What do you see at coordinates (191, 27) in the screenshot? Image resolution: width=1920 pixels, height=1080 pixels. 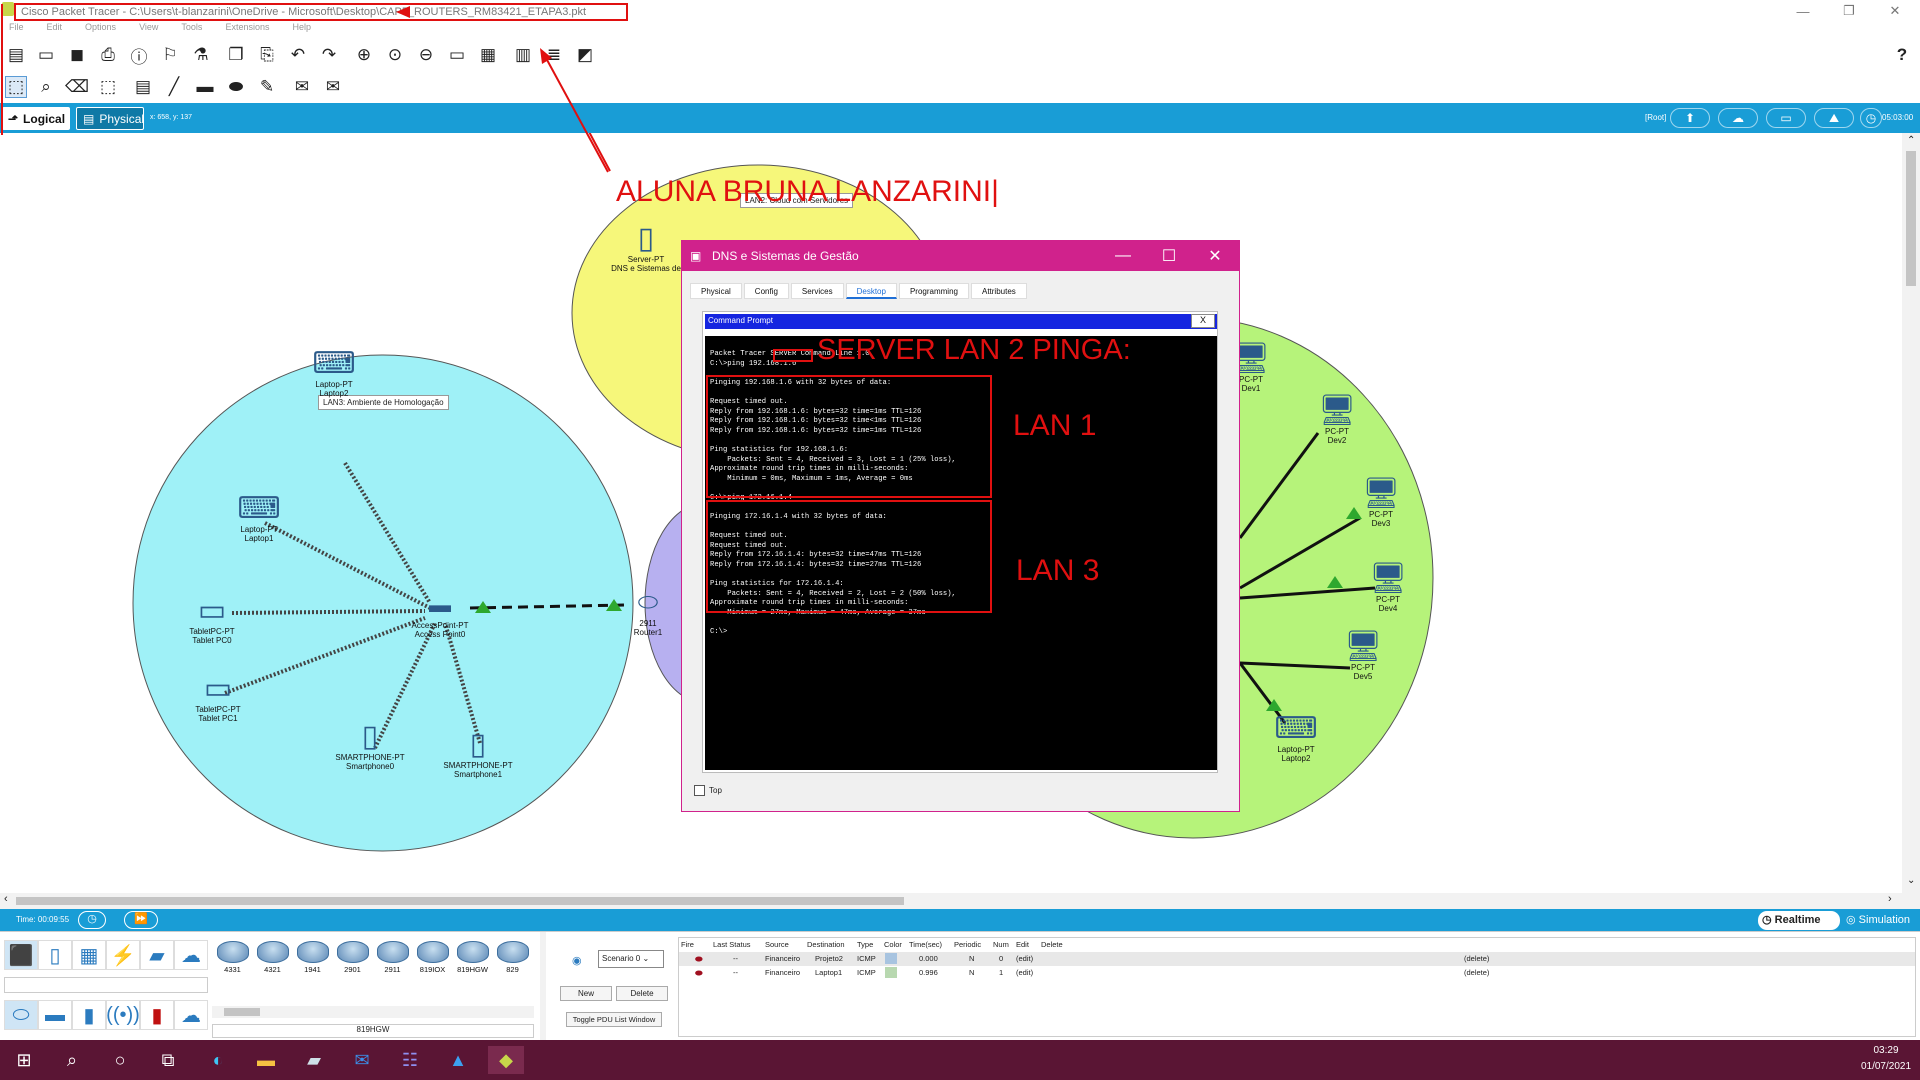 I see `menu-tools: Tools` at bounding box center [191, 27].